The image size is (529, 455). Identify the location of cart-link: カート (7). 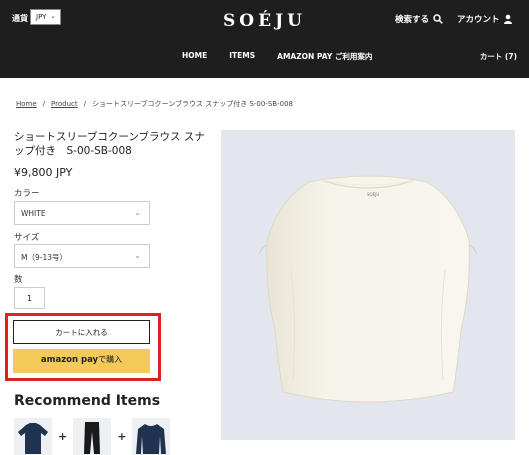
(498, 56).